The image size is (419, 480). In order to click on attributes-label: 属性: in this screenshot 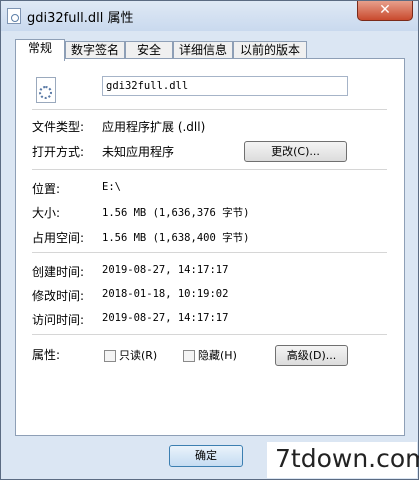, I will do `click(46, 355)`.